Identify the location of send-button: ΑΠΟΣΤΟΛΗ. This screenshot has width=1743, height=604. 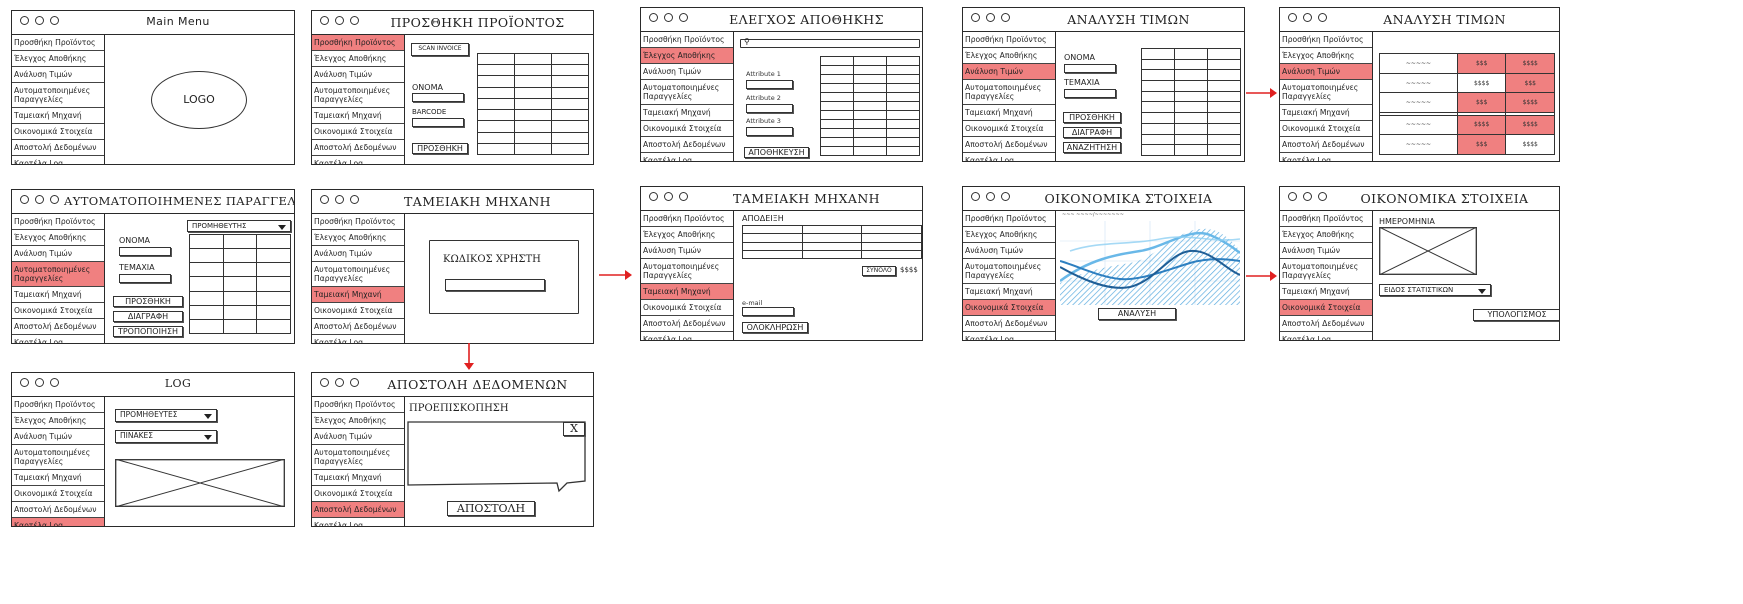
(491, 508).